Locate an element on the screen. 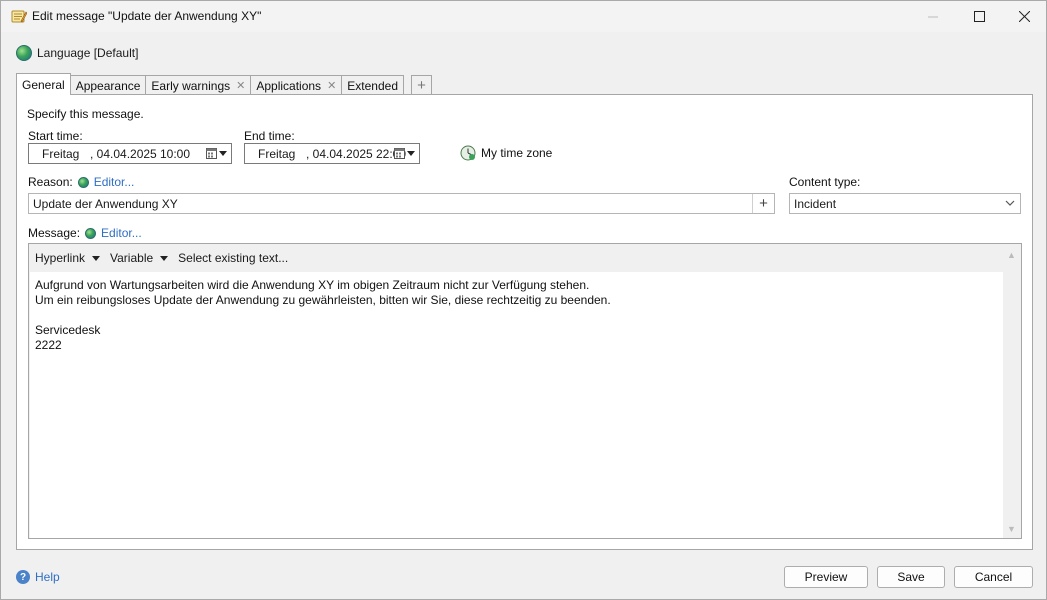 The width and height of the screenshot is (1047, 600). add-tab-button: + is located at coordinates (421, 85).